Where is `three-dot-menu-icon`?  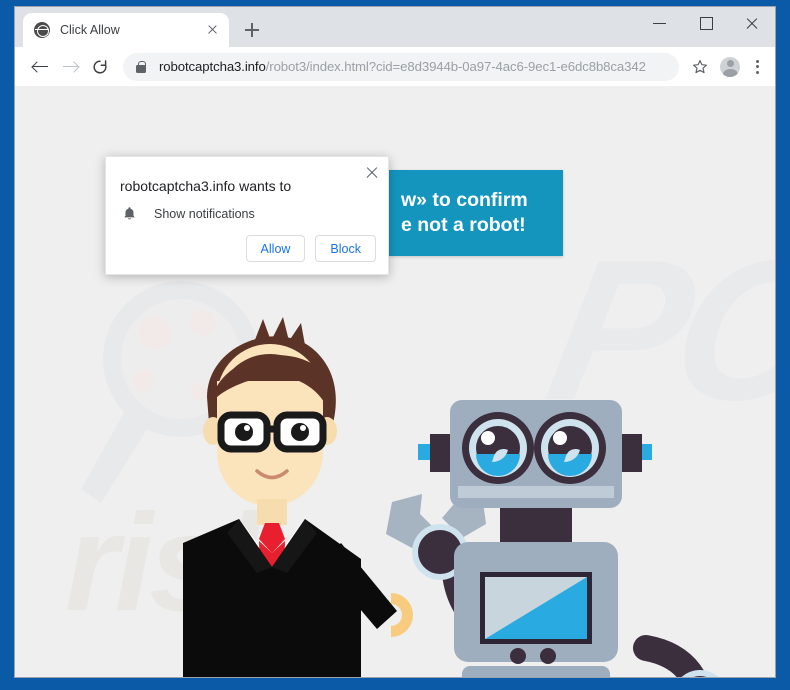 three-dot-menu-icon is located at coordinates (757, 67).